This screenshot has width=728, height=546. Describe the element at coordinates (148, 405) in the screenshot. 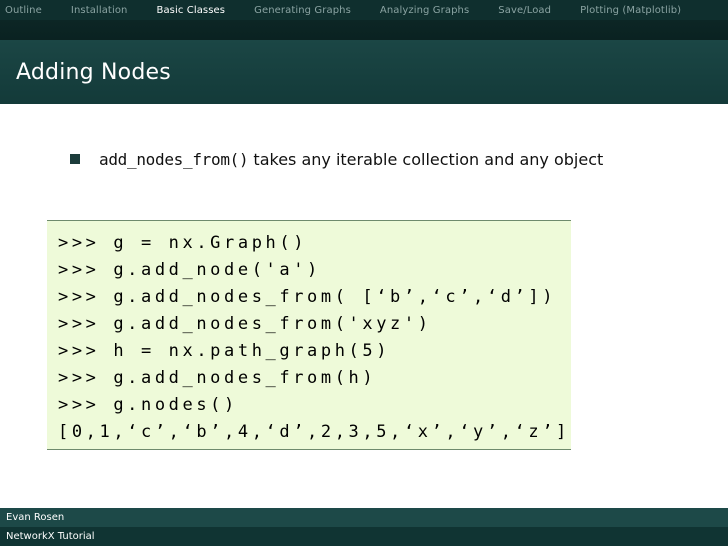

I see `code-line: >>> g.nodes()` at that location.